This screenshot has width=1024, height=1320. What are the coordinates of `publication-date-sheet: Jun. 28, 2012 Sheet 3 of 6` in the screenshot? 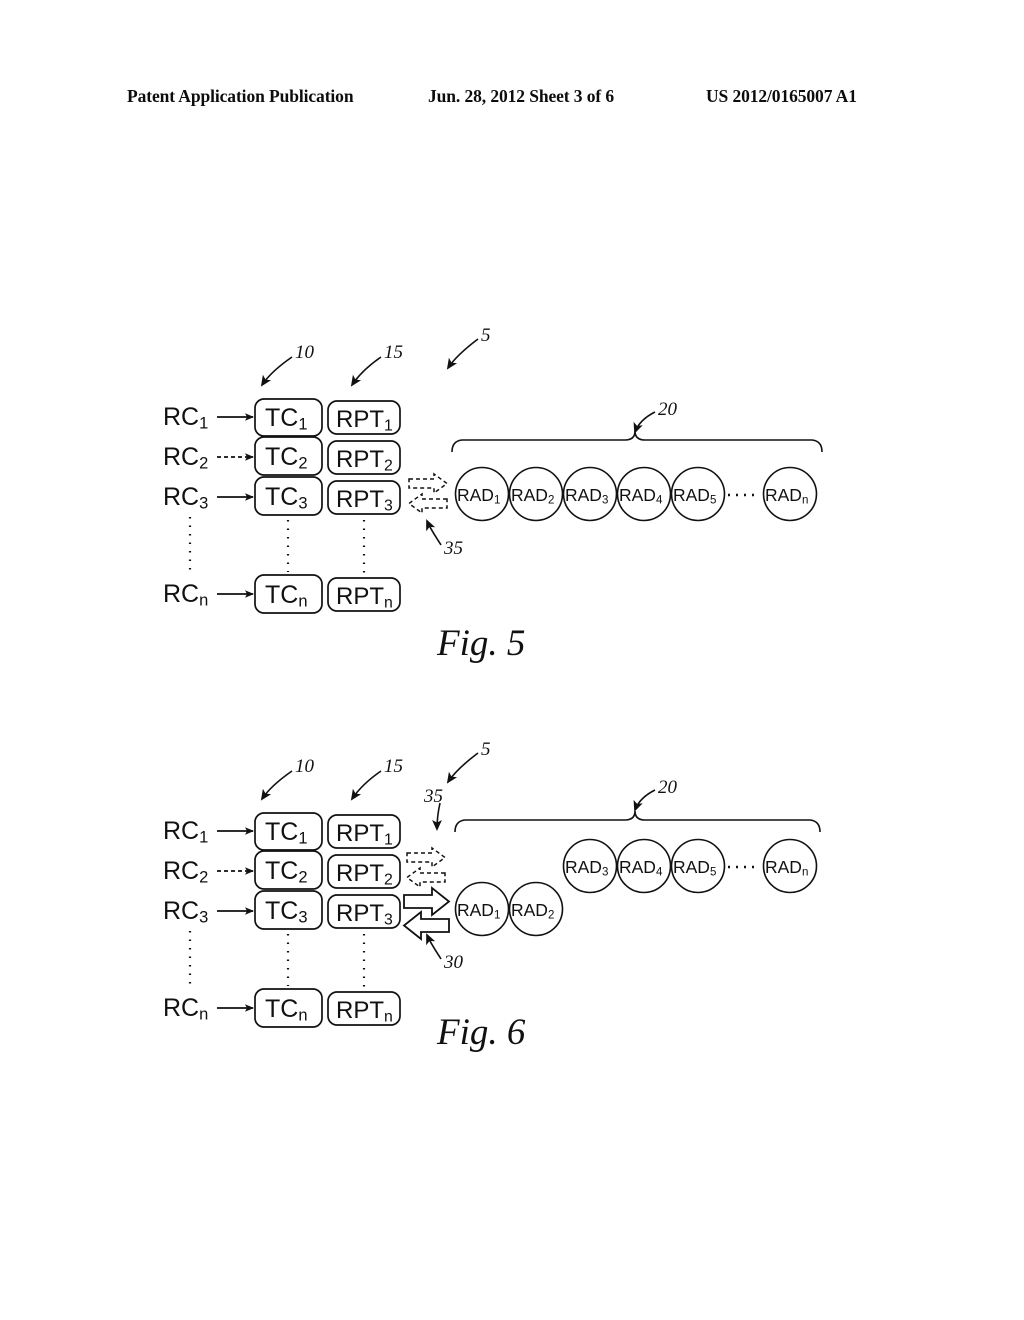 It's located at (521, 96).